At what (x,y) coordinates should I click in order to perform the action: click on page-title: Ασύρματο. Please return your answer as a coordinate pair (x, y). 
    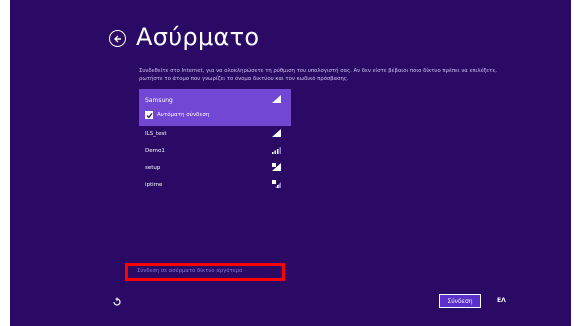
    Looking at the image, I should click on (198, 37).